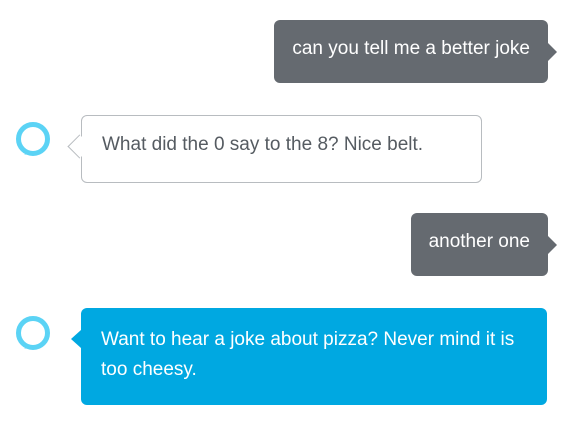 The height and width of the screenshot is (434, 581). I want to click on user-message-text: can you tell me a better joke, so click(411, 48).